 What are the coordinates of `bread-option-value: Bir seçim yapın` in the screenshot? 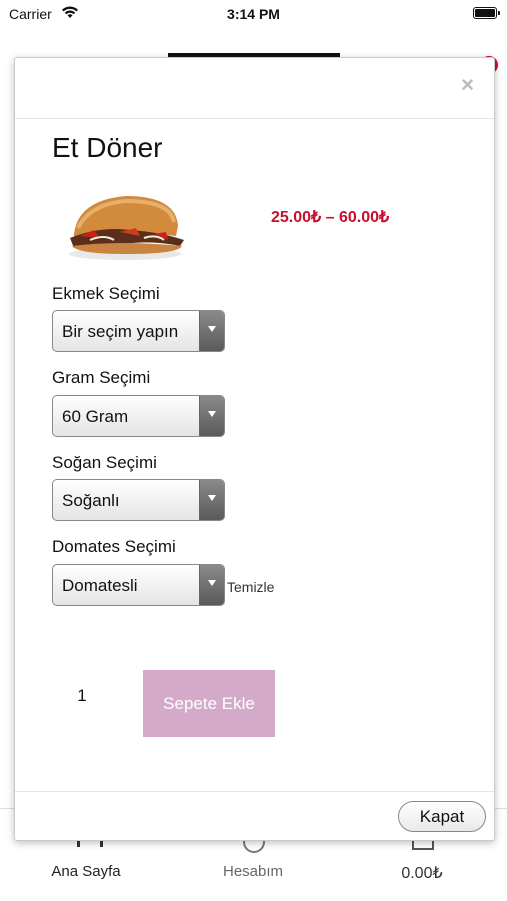 It's located at (120, 331).